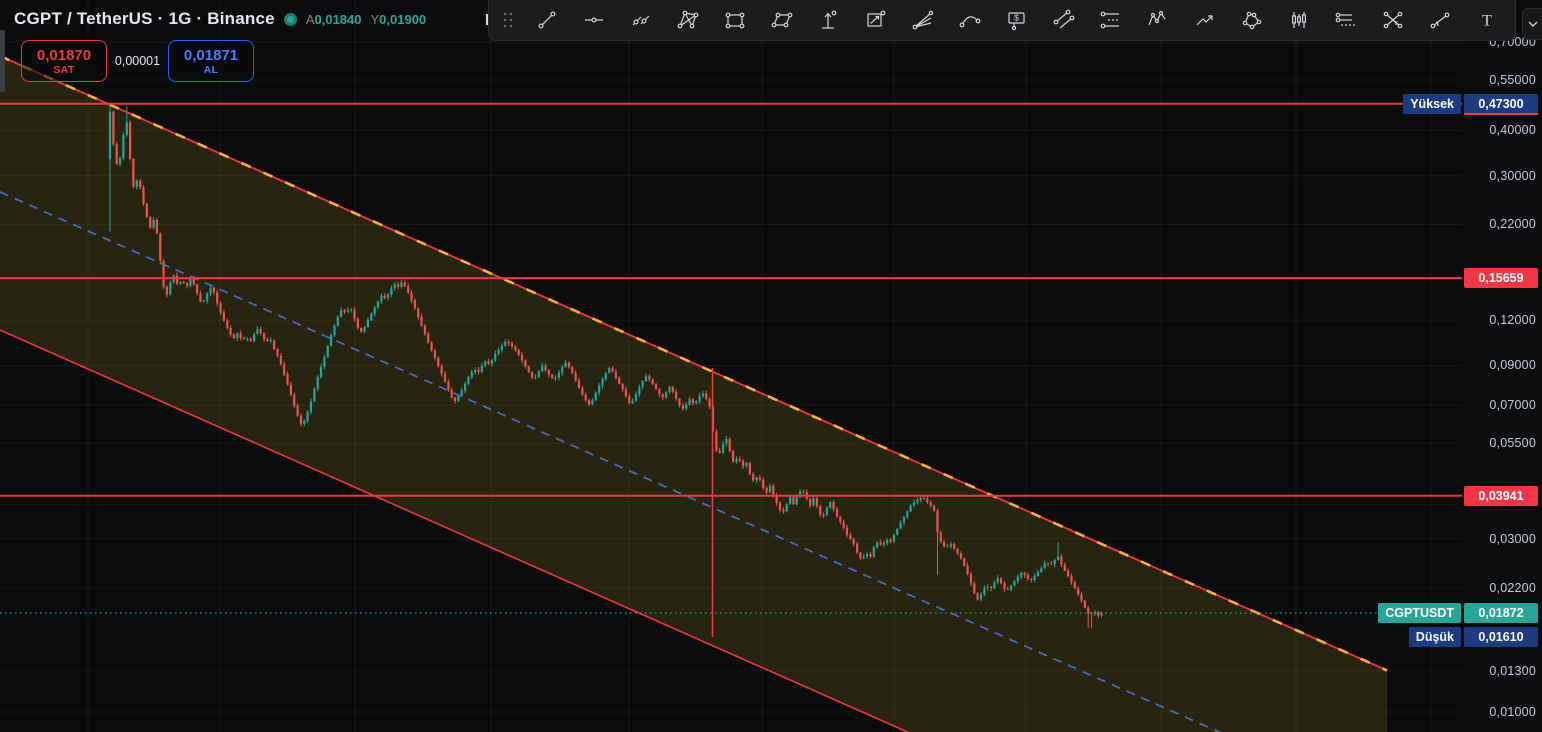 Image resolution: width=1542 pixels, height=732 pixels. Describe the element at coordinates (1439, 20) in the screenshot. I see `trend-angle-icon` at that location.